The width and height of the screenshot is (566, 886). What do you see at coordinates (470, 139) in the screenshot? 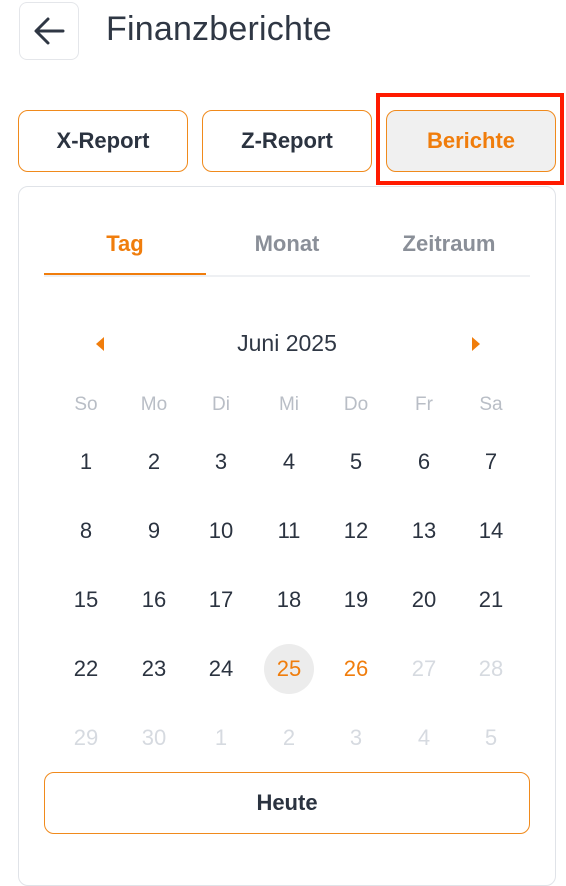
I see `selection-highlight` at bounding box center [470, 139].